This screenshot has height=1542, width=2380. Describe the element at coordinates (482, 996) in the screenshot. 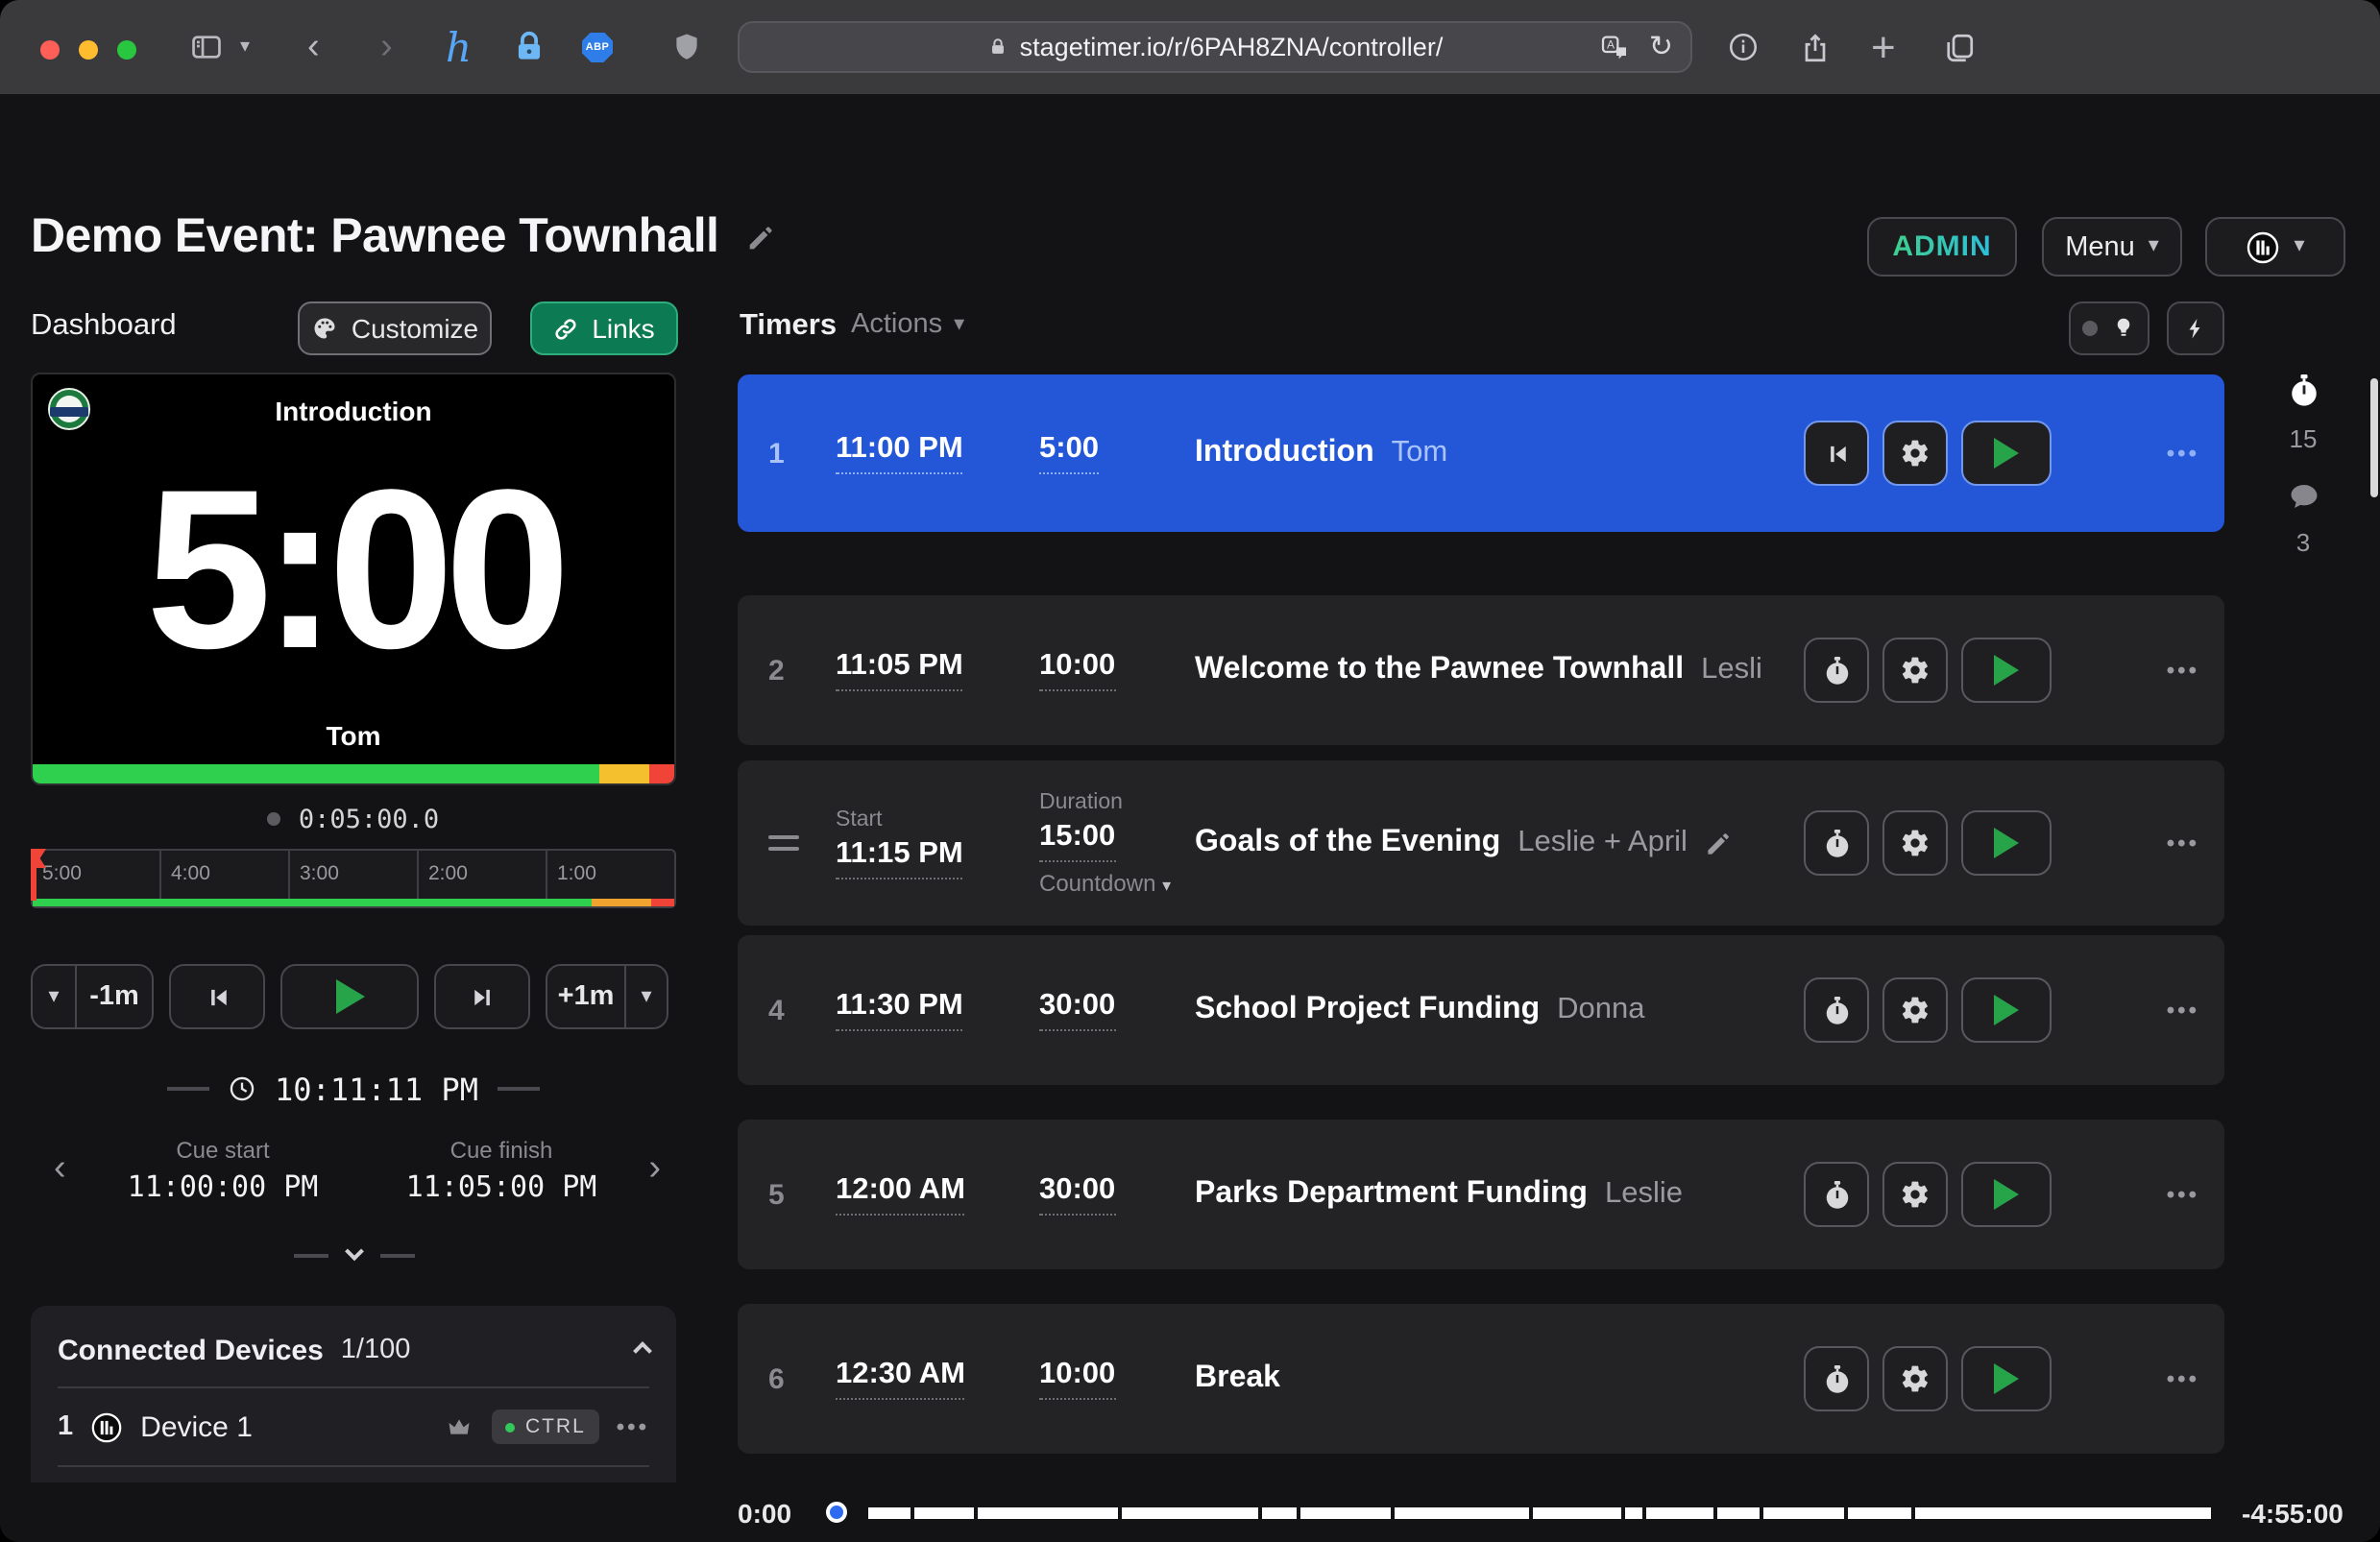

I see `next-cue-button` at that location.